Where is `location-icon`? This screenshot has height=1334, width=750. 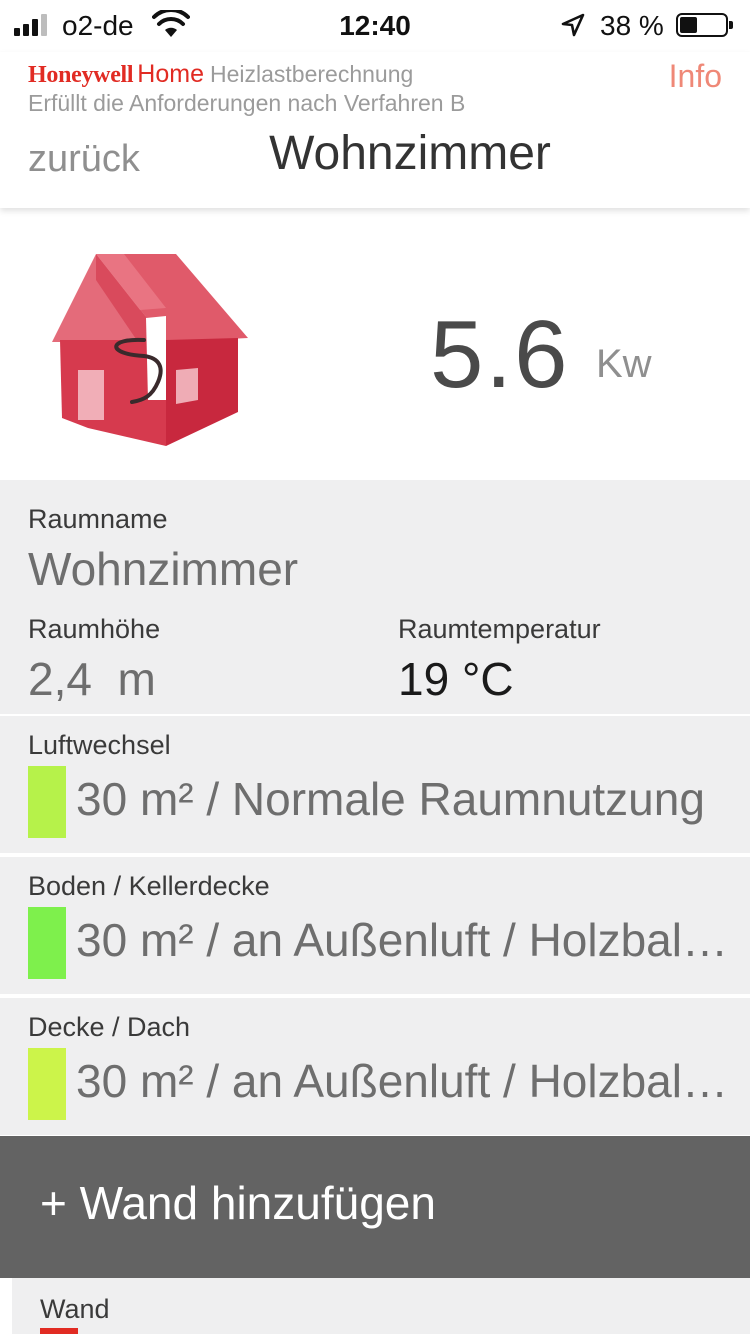
location-icon is located at coordinates (573, 25).